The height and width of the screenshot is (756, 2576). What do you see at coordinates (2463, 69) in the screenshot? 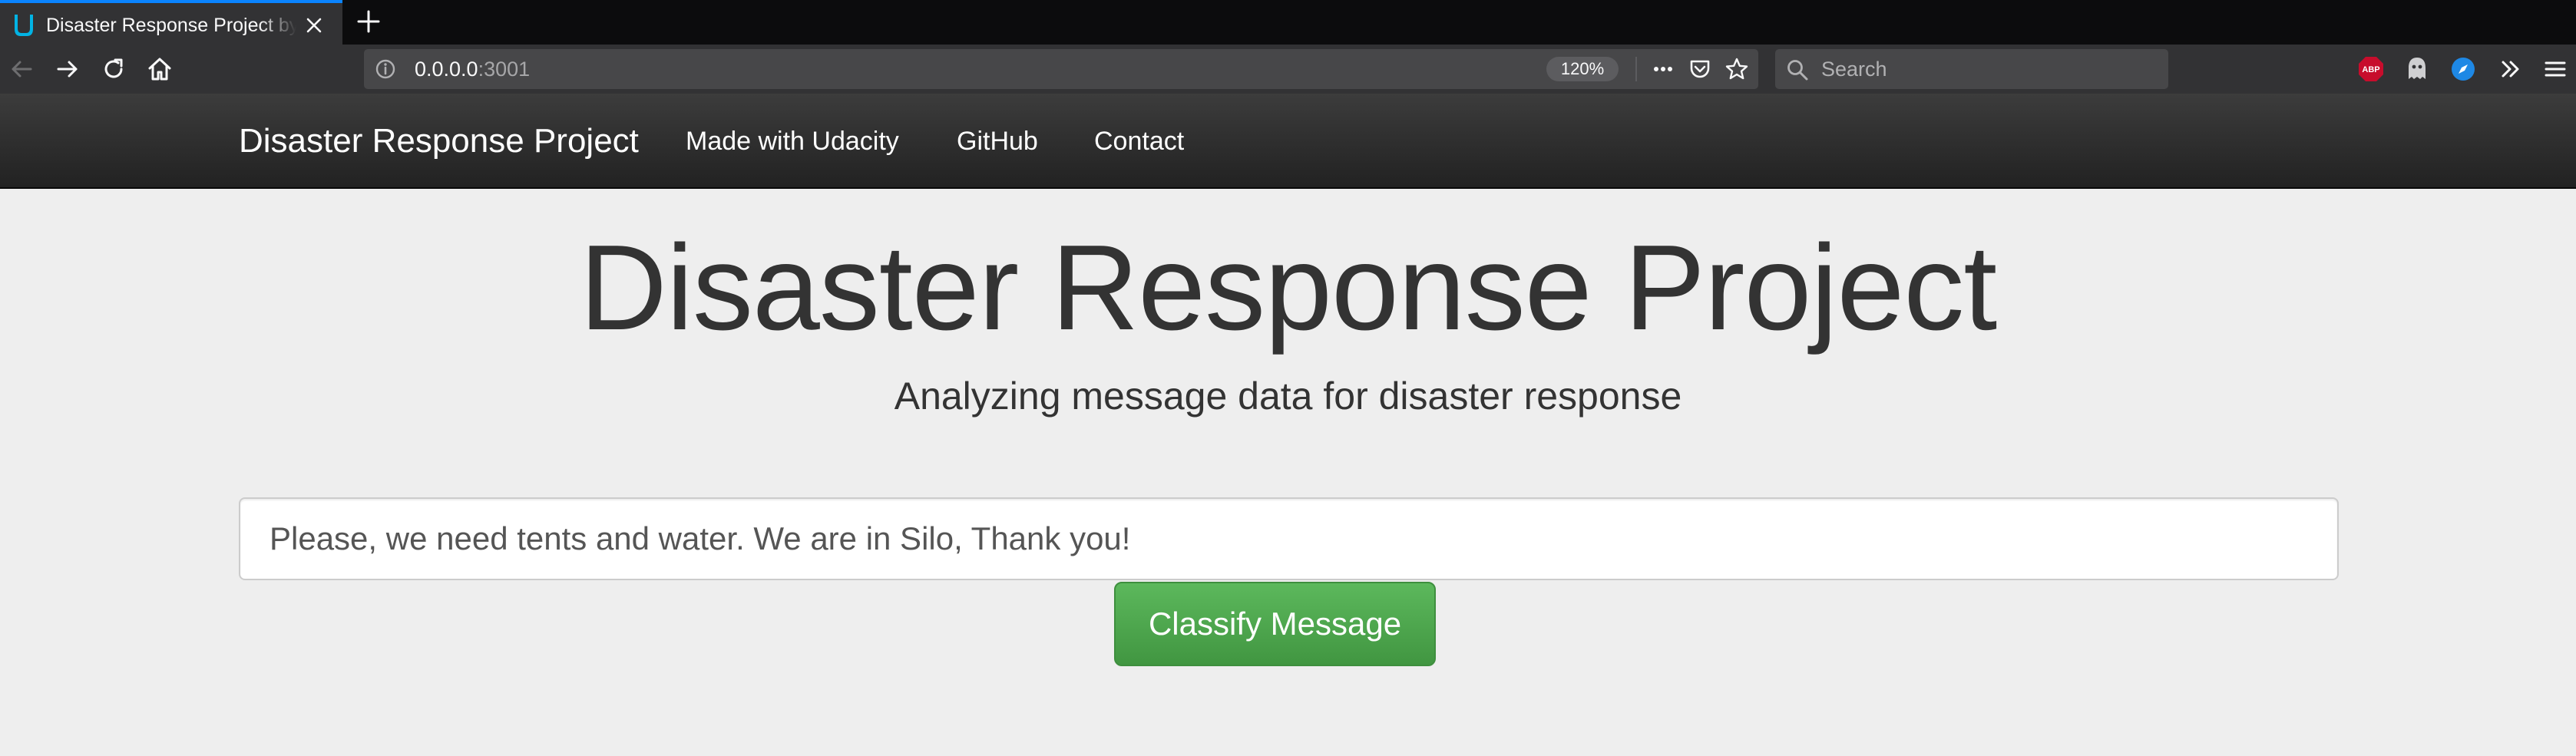
I see `safari-compass-icon` at bounding box center [2463, 69].